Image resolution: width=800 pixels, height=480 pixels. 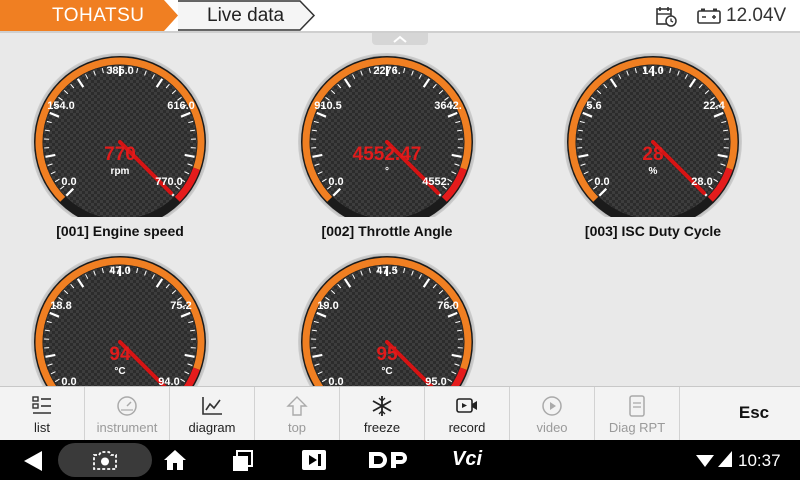 I want to click on gauge-dial: 14.0 5.6 22.4 0.0 28.0 28%, so click(x=653, y=135).